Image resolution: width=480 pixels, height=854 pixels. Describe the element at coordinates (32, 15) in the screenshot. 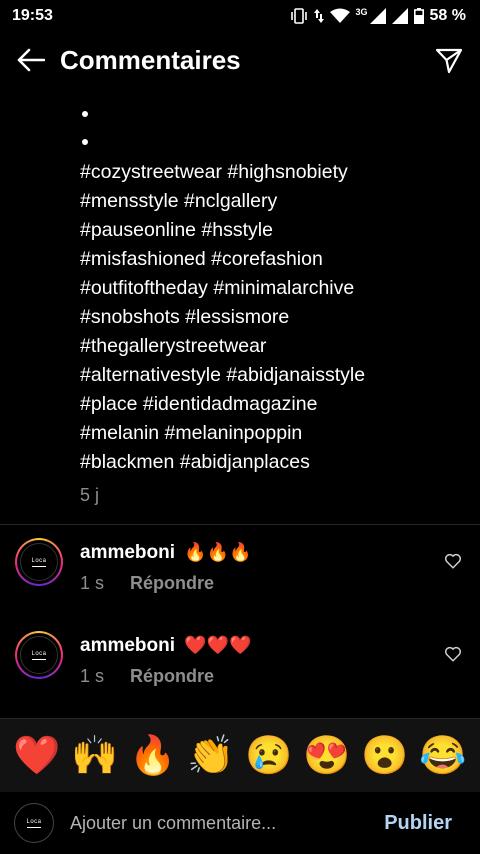

I see `status-time: 19:53` at that location.